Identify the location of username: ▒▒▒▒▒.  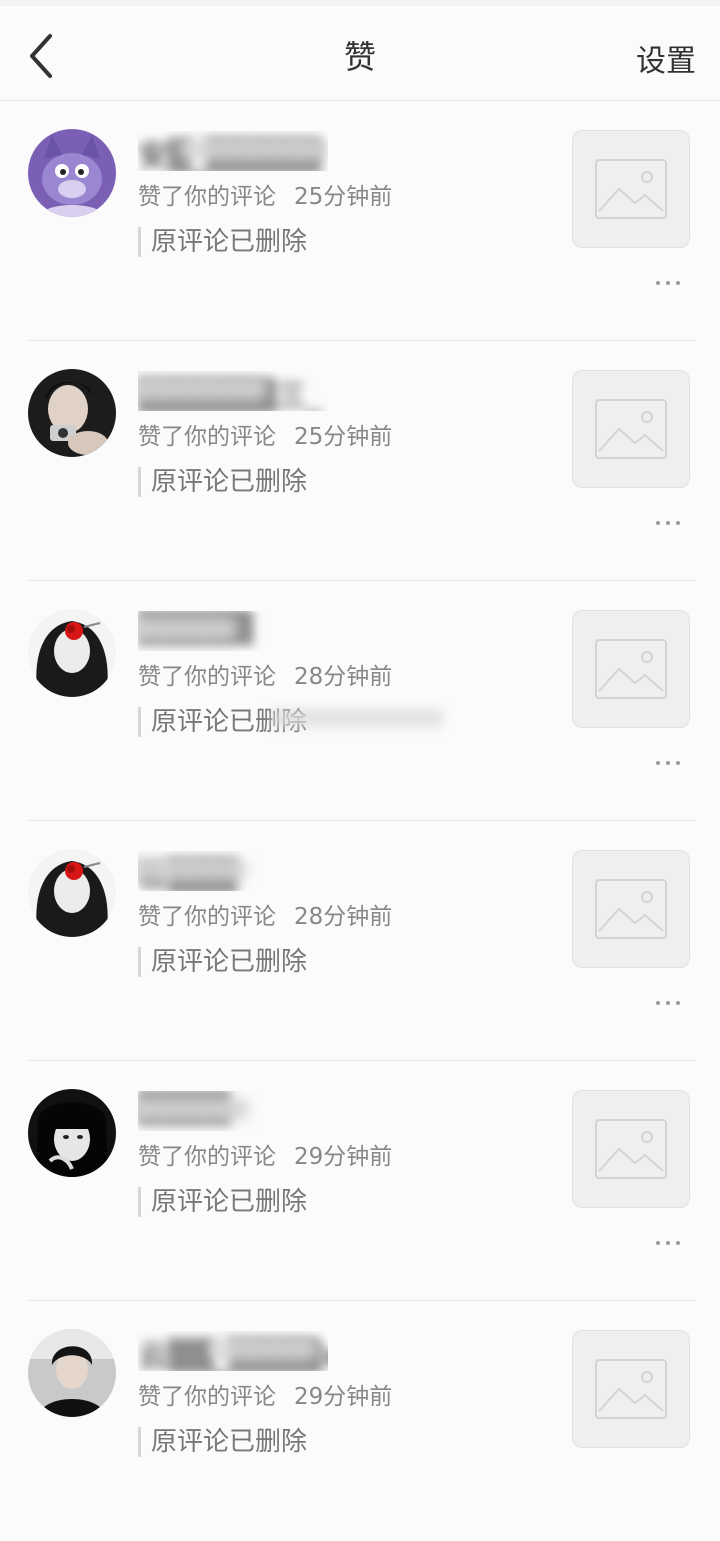
(233, 631).